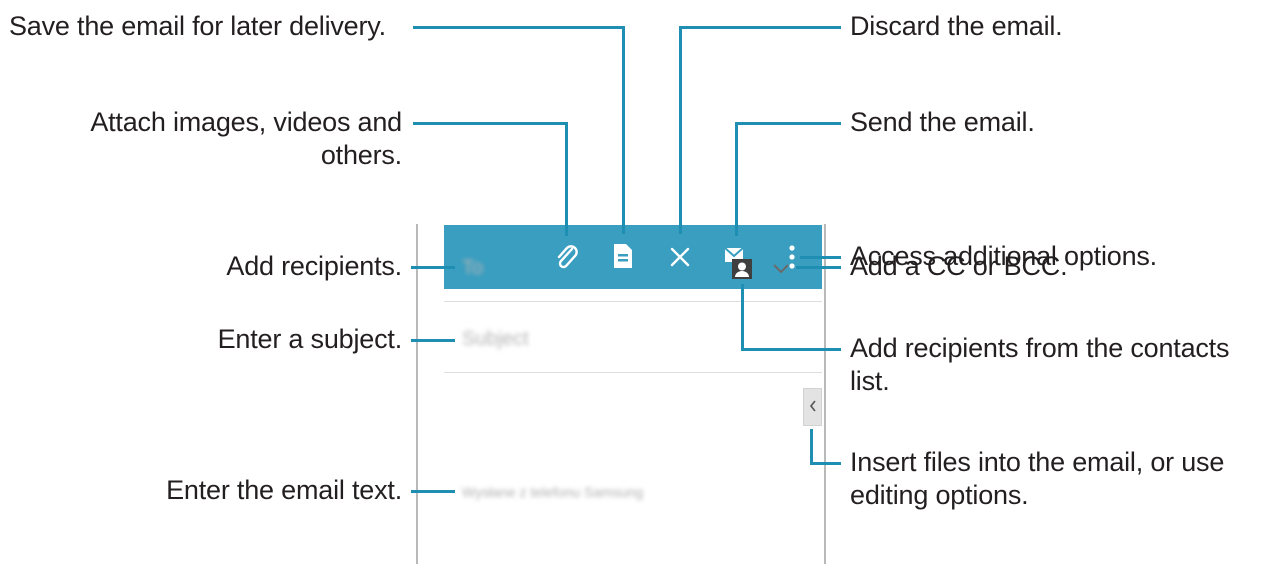 The height and width of the screenshot is (564, 1279). Describe the element at coordinates (495, 339) in the screenshot. I see `subject-placeholder: Subject` at that location.